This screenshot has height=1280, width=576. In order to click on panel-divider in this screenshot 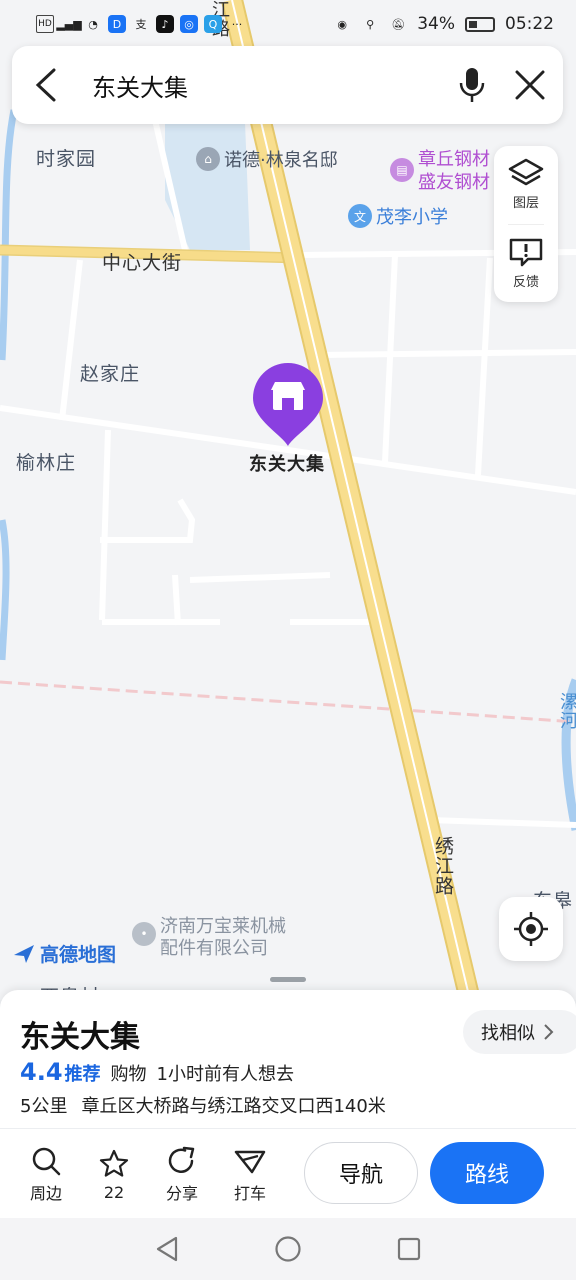, I will do `click(288, 1128)`.